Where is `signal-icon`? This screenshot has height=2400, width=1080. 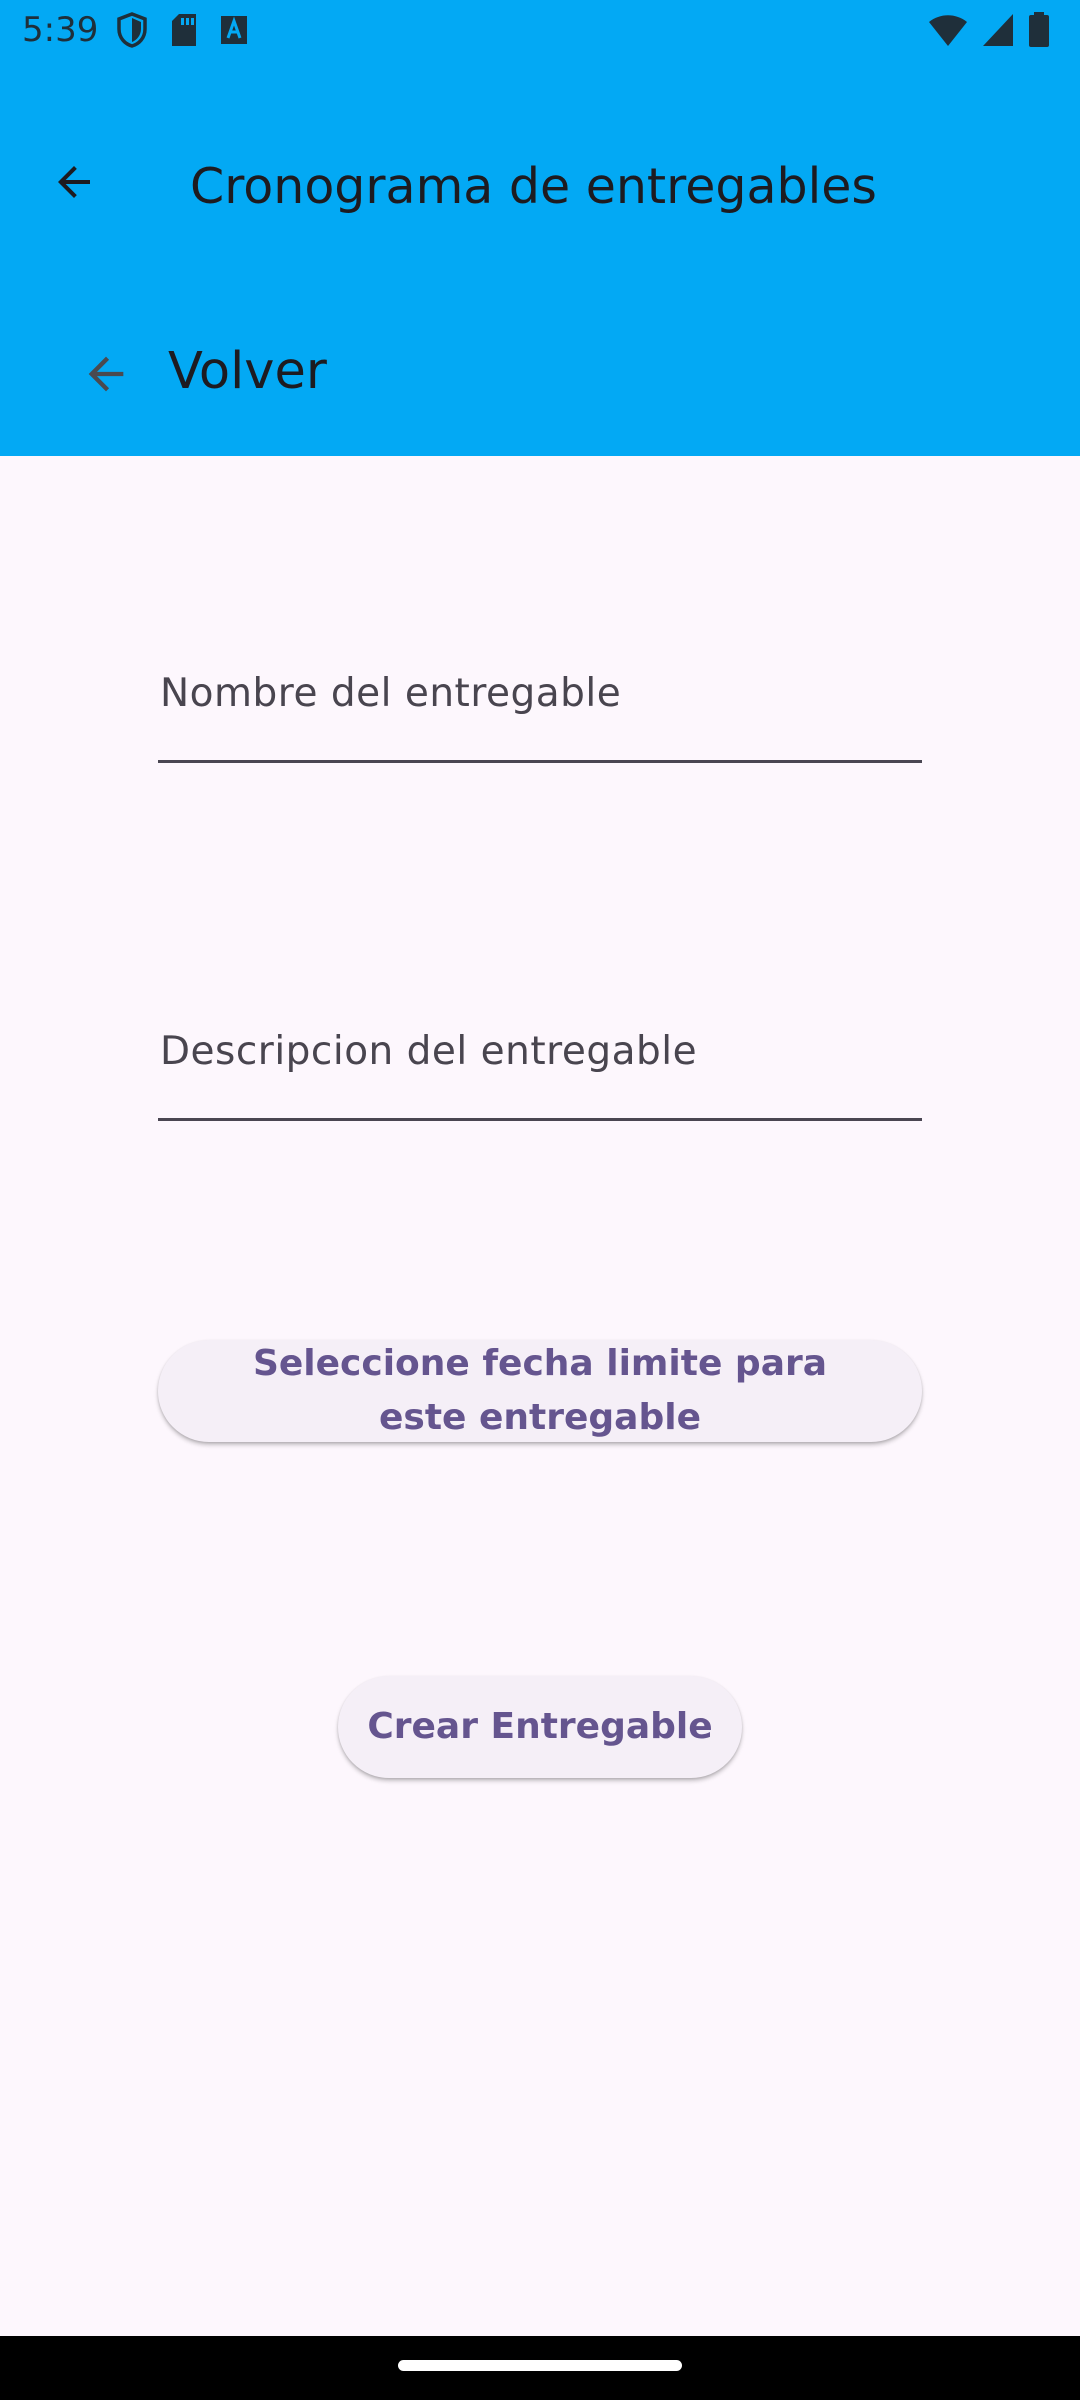
signal-icon is located at coordinates (998, 30).